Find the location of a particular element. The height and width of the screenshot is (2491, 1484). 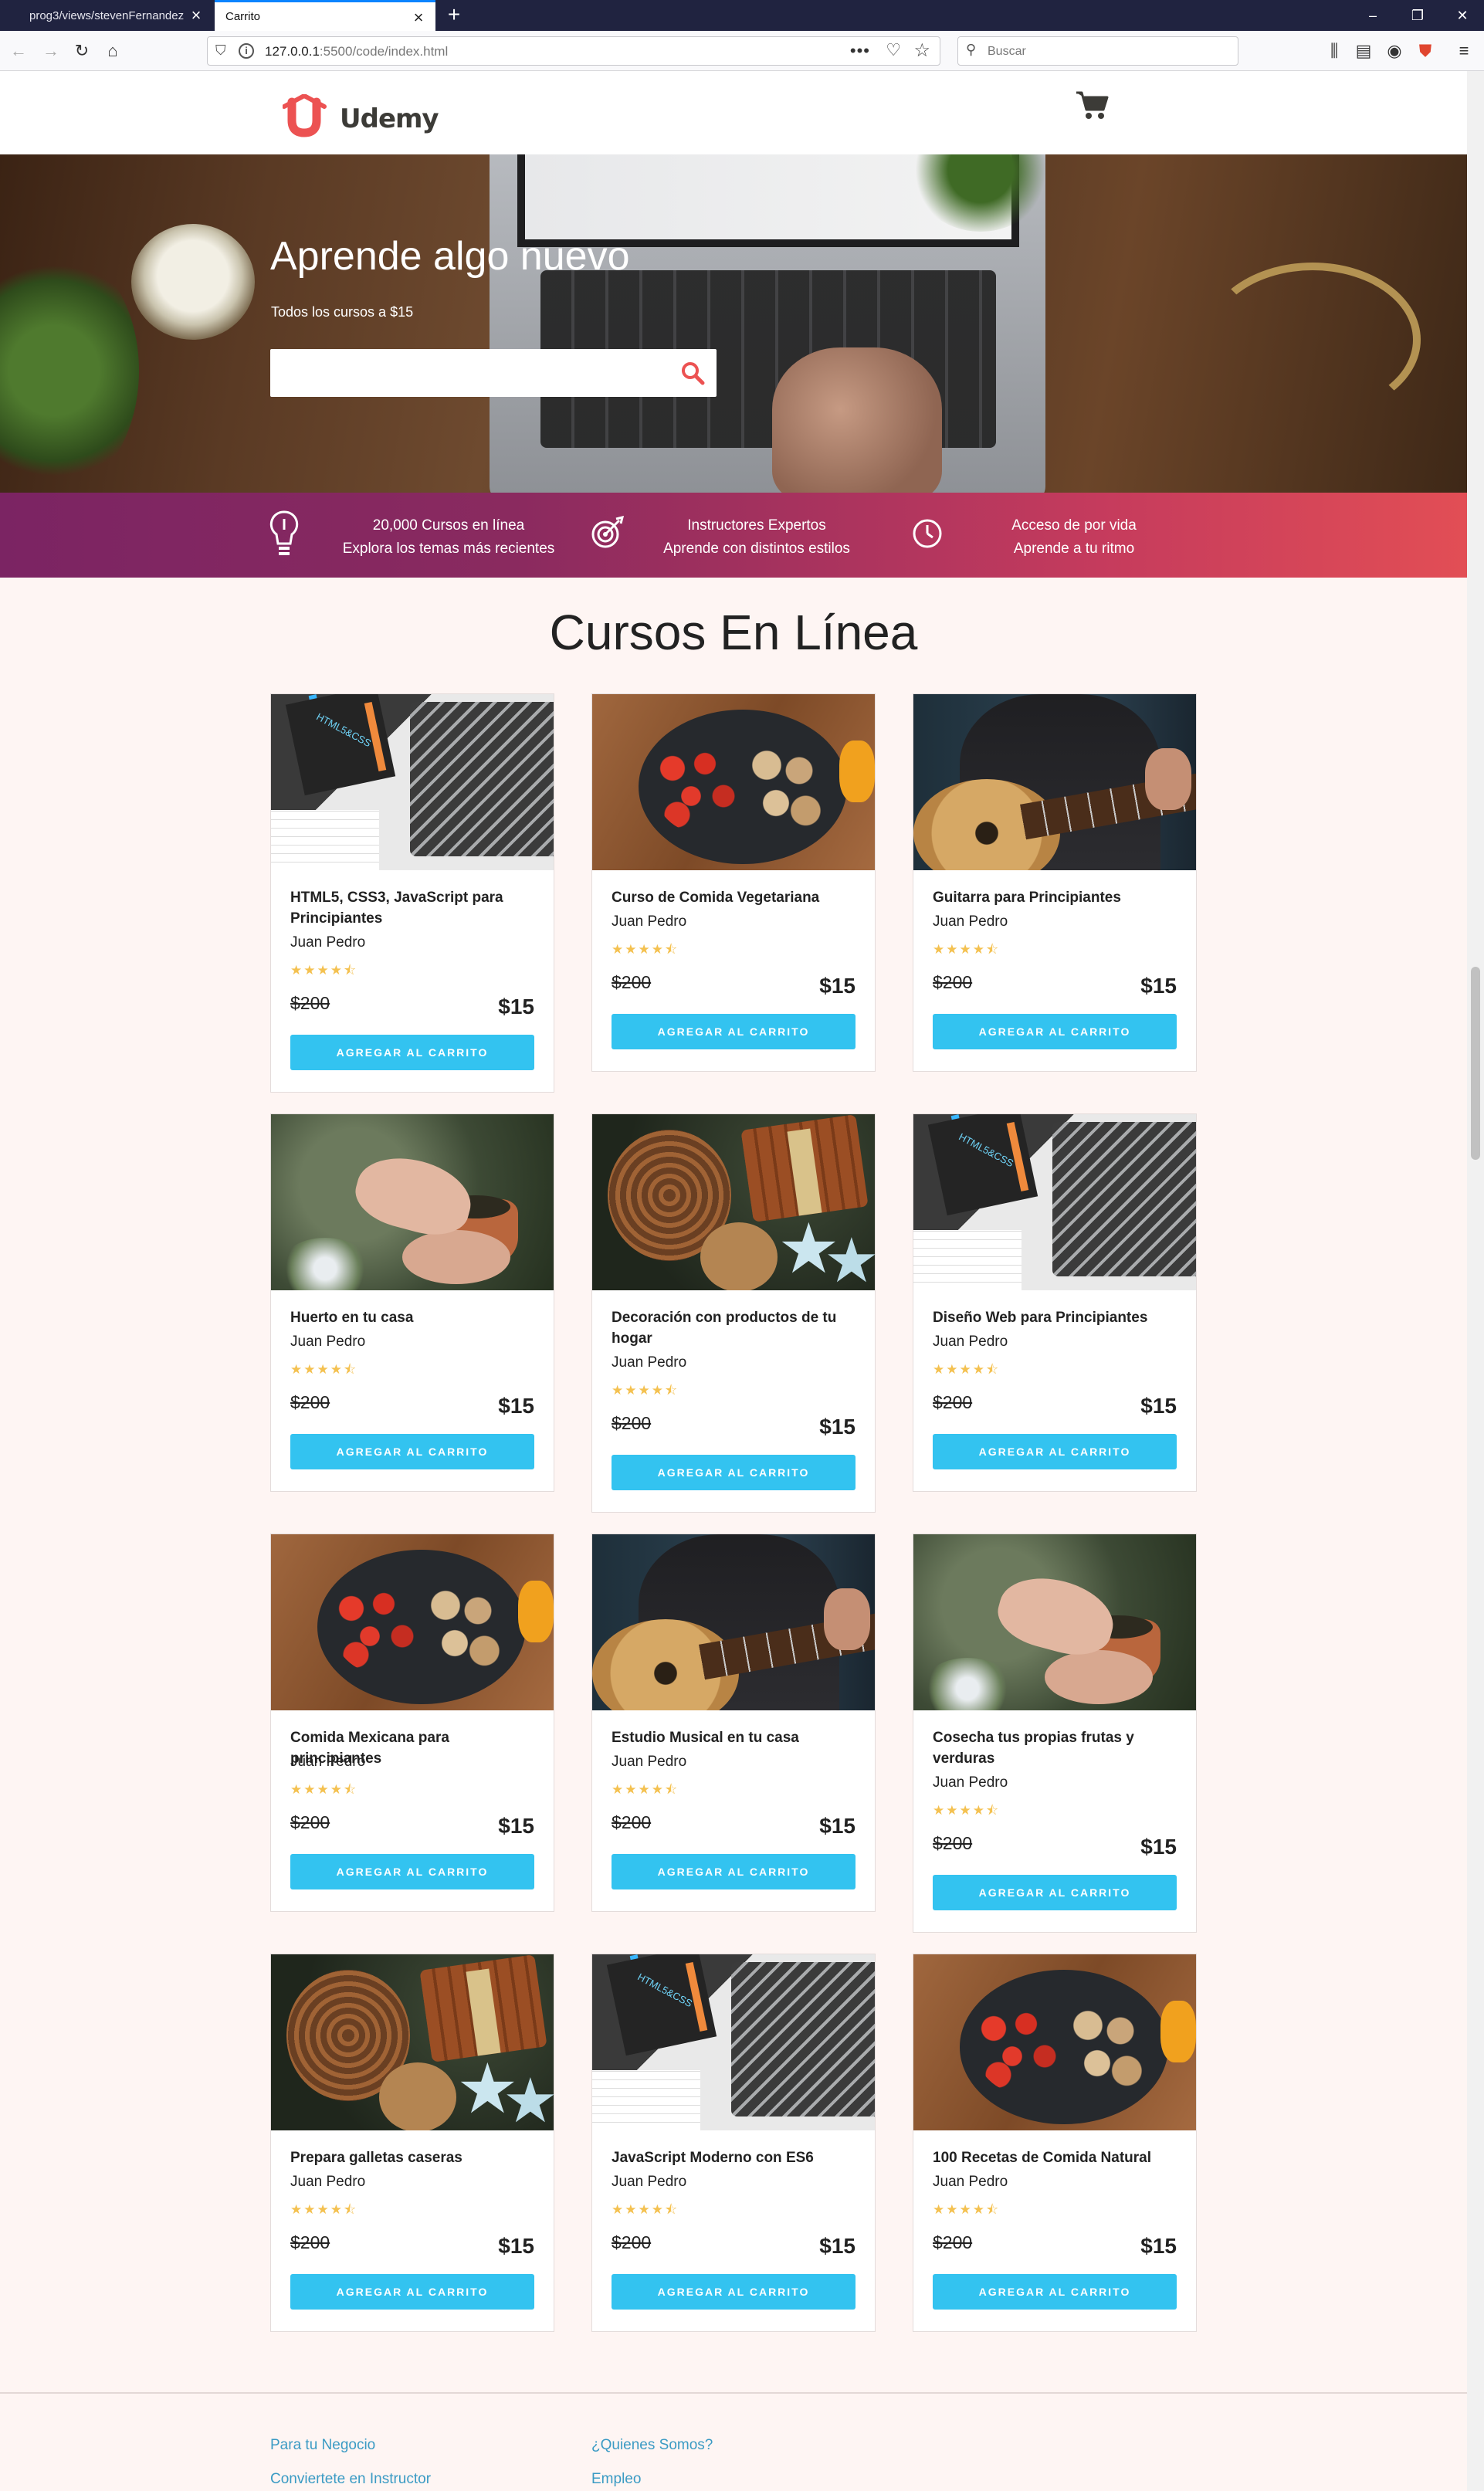

menu-icon: ≡ is located at coordinates (1464, 51).